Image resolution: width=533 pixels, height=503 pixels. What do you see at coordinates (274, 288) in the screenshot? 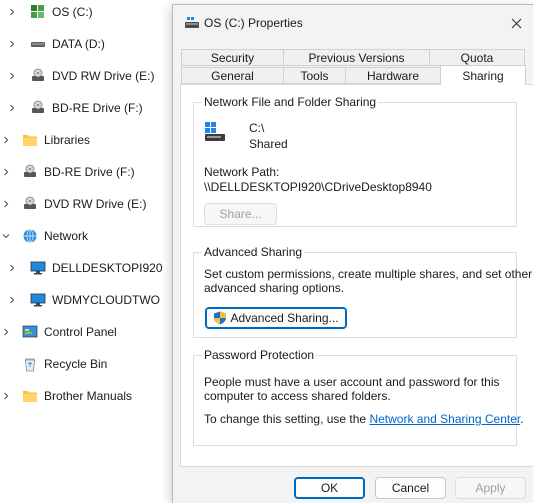
I see `advanced-sharing-description-2: advanced sharing options.` at bounding box center [274, 288].